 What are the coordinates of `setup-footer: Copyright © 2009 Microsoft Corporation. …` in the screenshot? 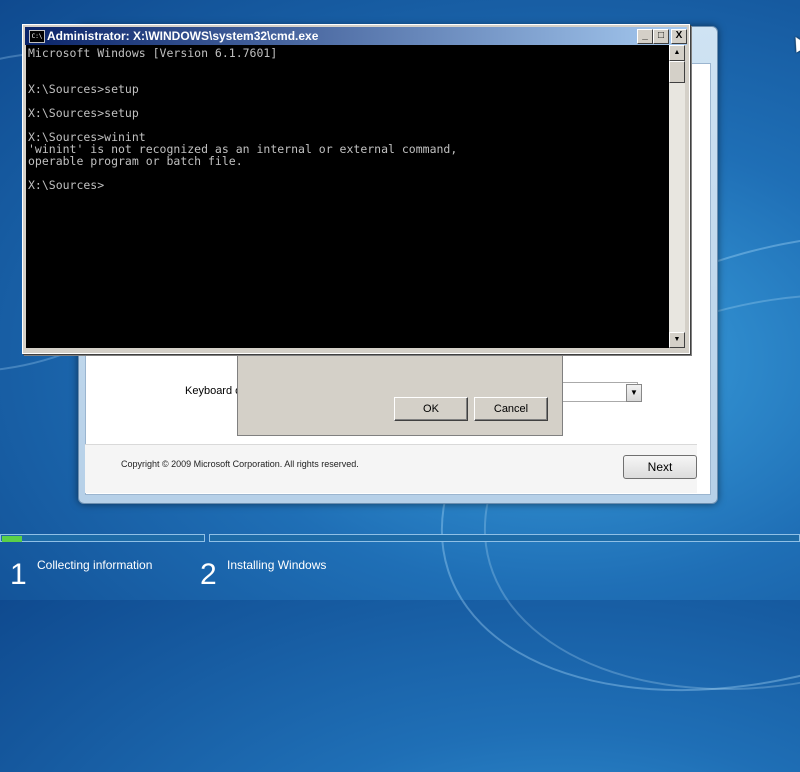 It's located at (391, 468).